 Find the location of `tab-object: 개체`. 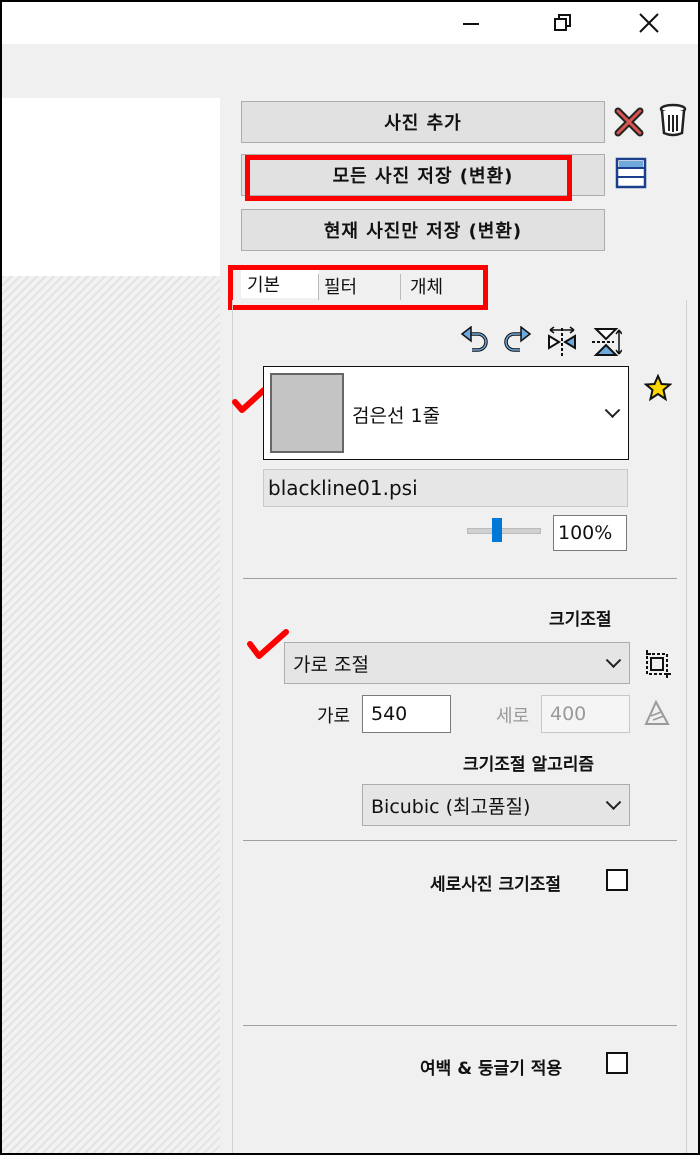

tab-object: 개체 is located at coordinates (426, 286).